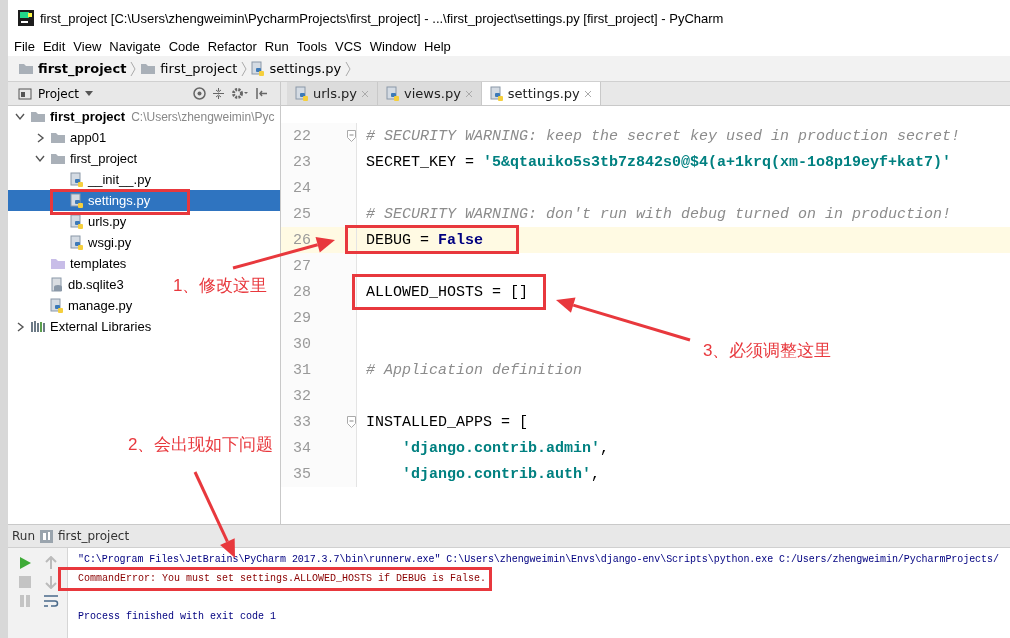  I want to click on menu-item: Window, so click(393, 46).